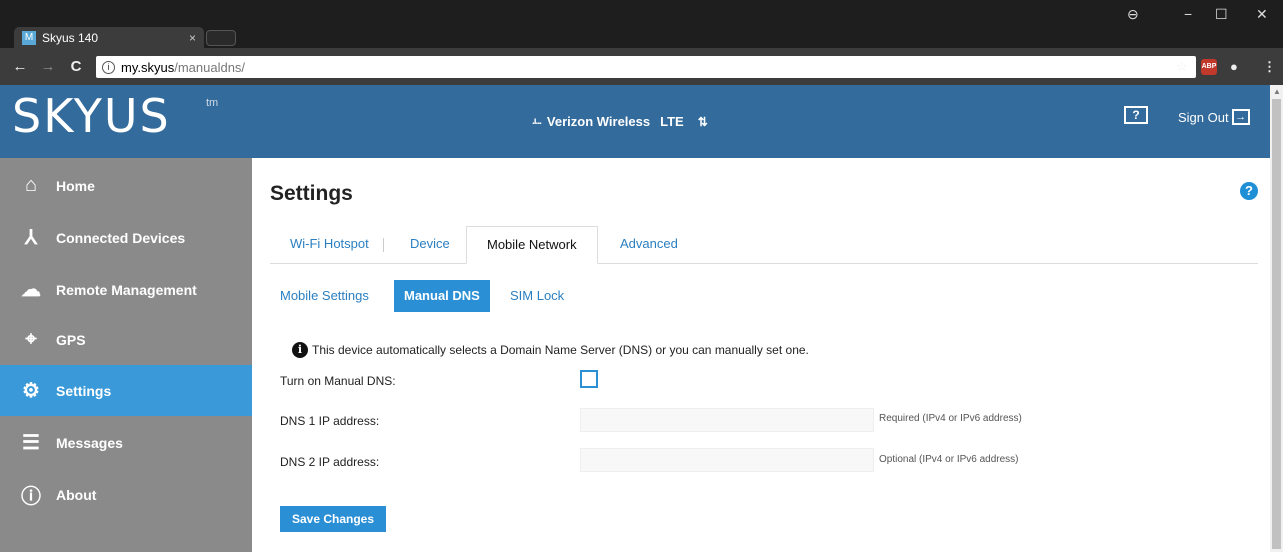 Image resolution: width=1283 pixels, height=552 pixels. I want to click on menu-icon: ⋮, so click(1269, 67).